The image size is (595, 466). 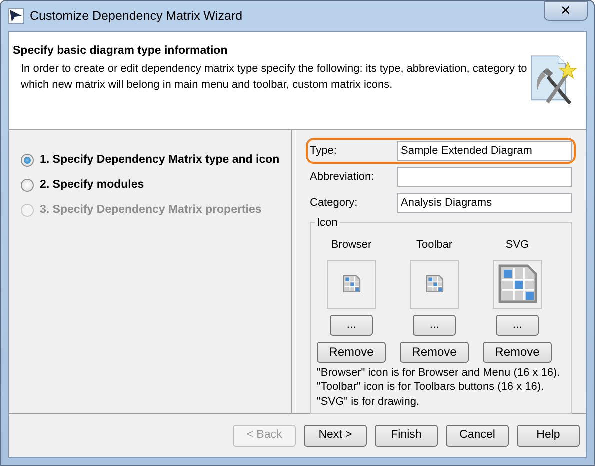 I want to click on app-logo-icon, so click(x=16, y=16).